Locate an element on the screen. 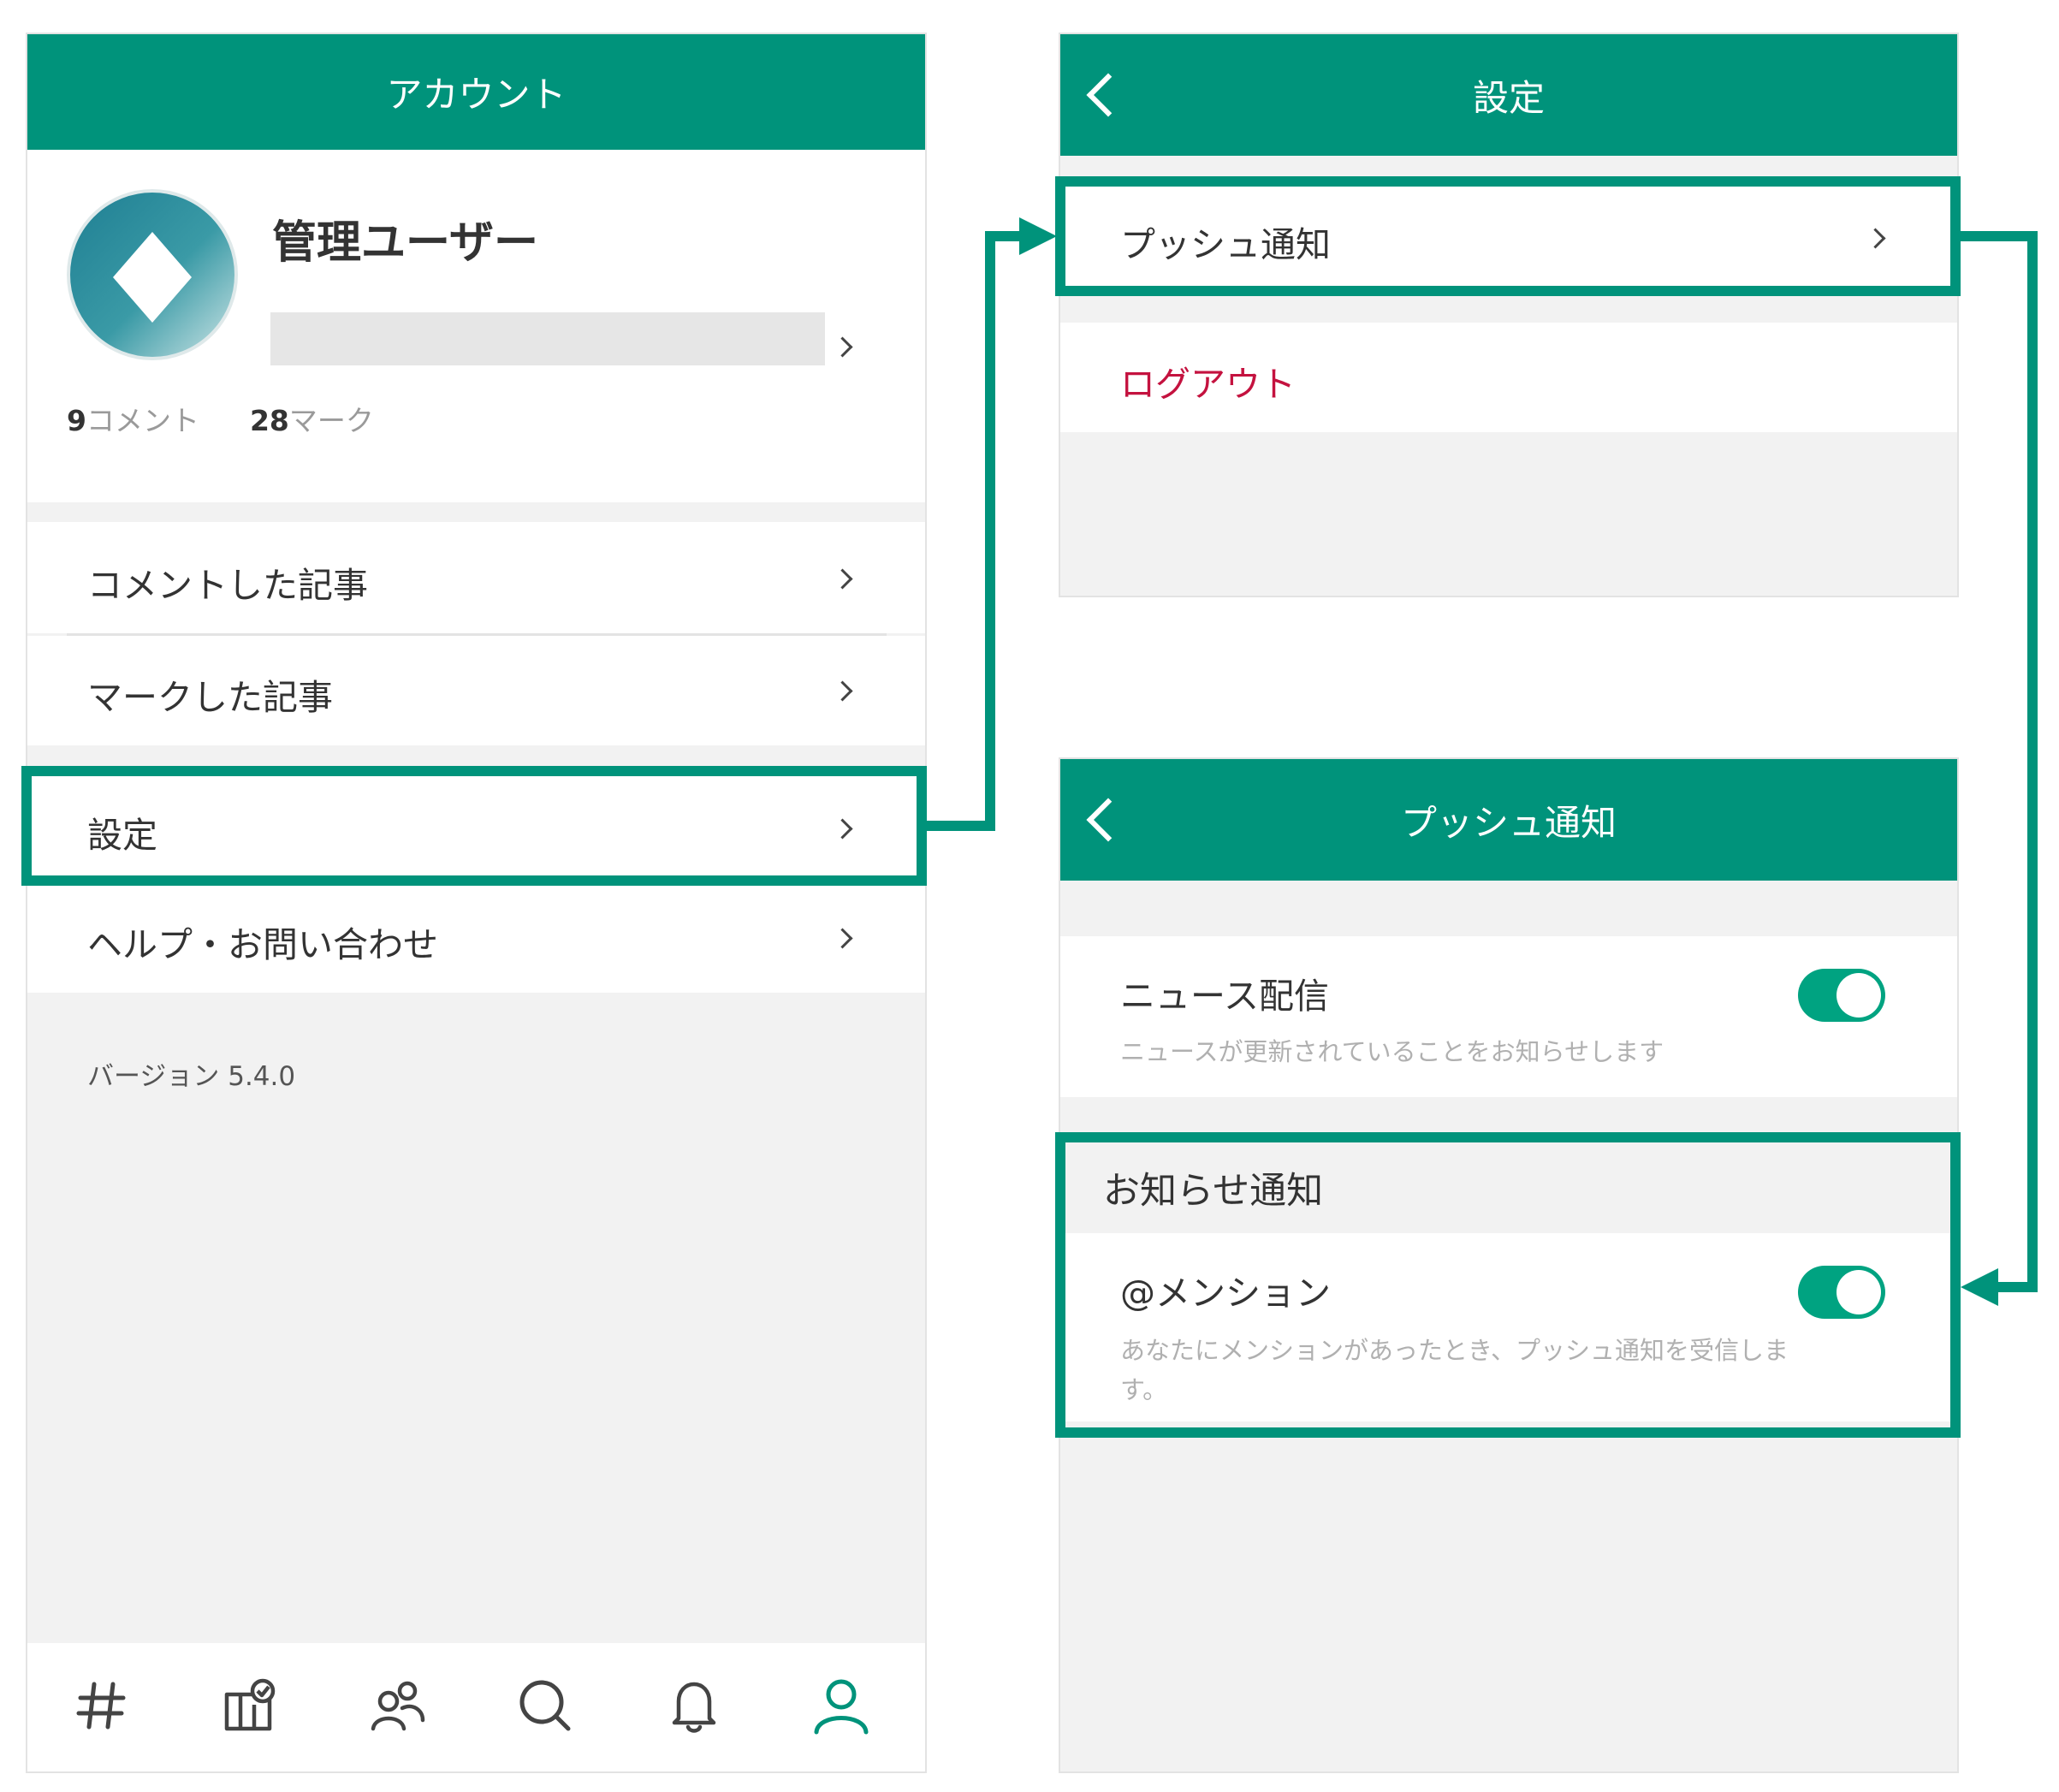  account-app-bar: アカウント is located at coordinates (476, 92).